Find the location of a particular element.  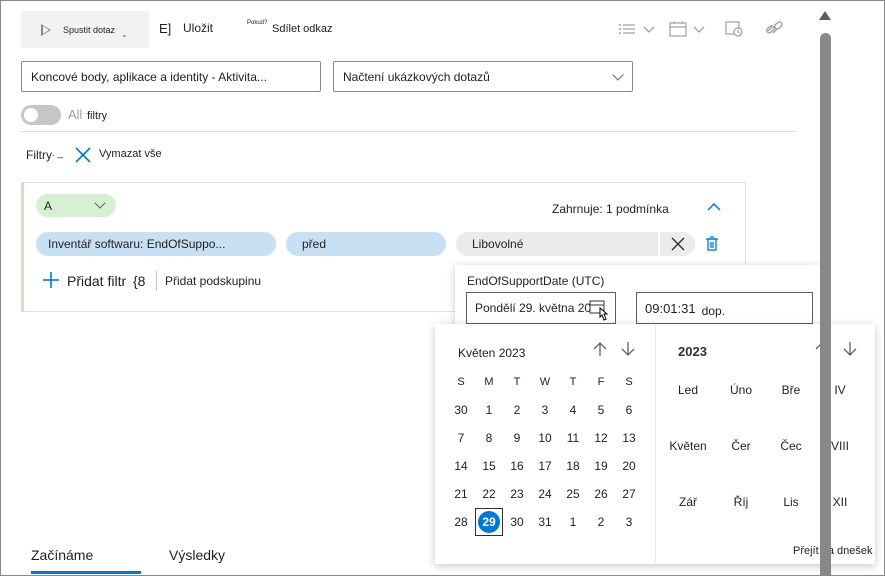

calendar-day: 9 is located at coordinates (517, 438).